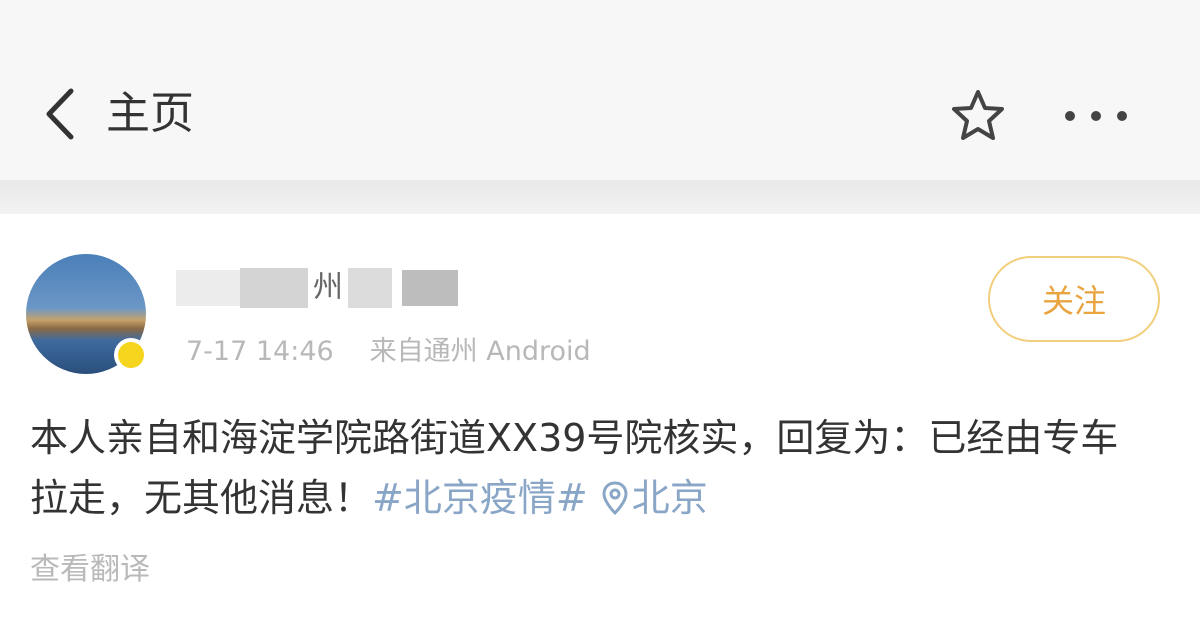  Describe the element at coordinates (260, 351) in the screenshot. I see `post-time: 7-17 14:46` at that location.